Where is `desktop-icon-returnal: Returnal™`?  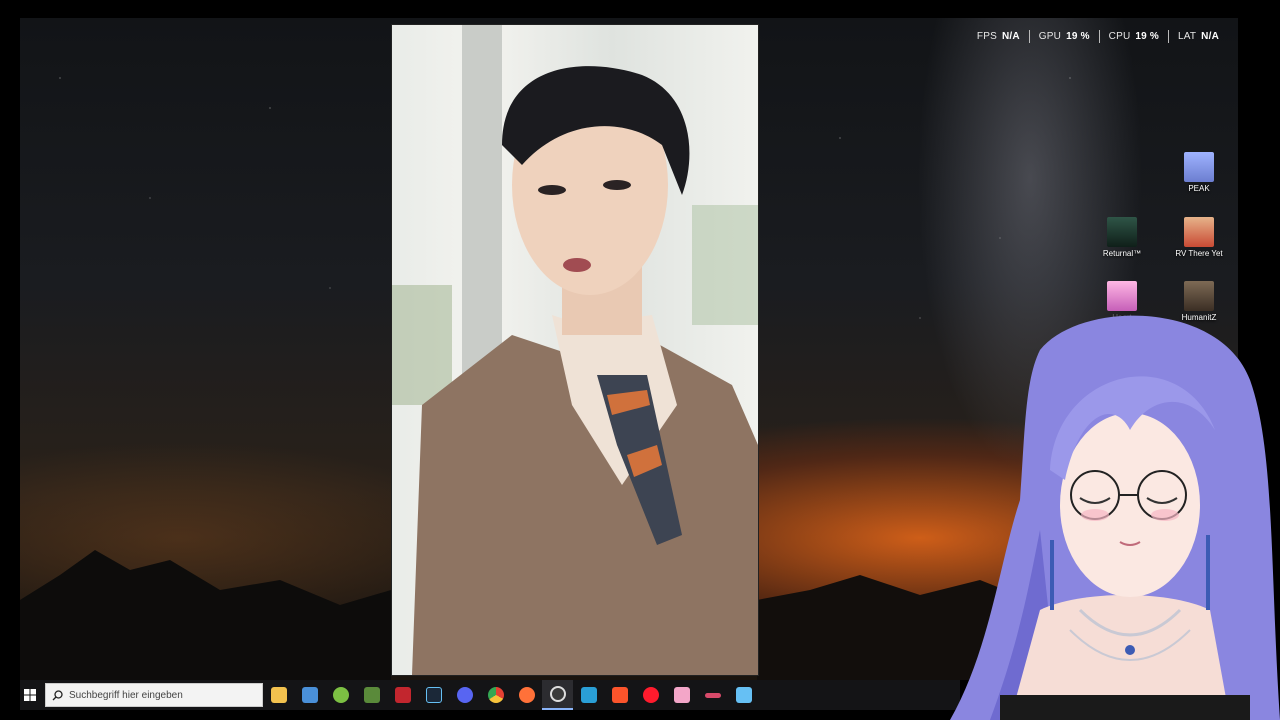
desktop-icon-returnal: Returnal™ is located at coordinates (1122, 237).